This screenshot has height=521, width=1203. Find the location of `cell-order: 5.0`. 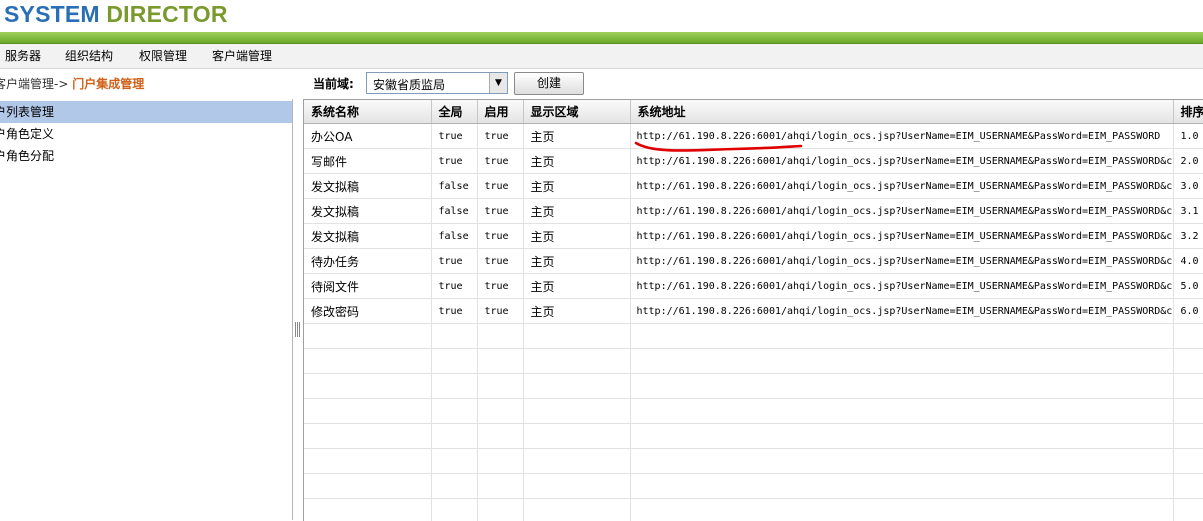

cell-order: 5.0 is located at coordinates (1188, 286).